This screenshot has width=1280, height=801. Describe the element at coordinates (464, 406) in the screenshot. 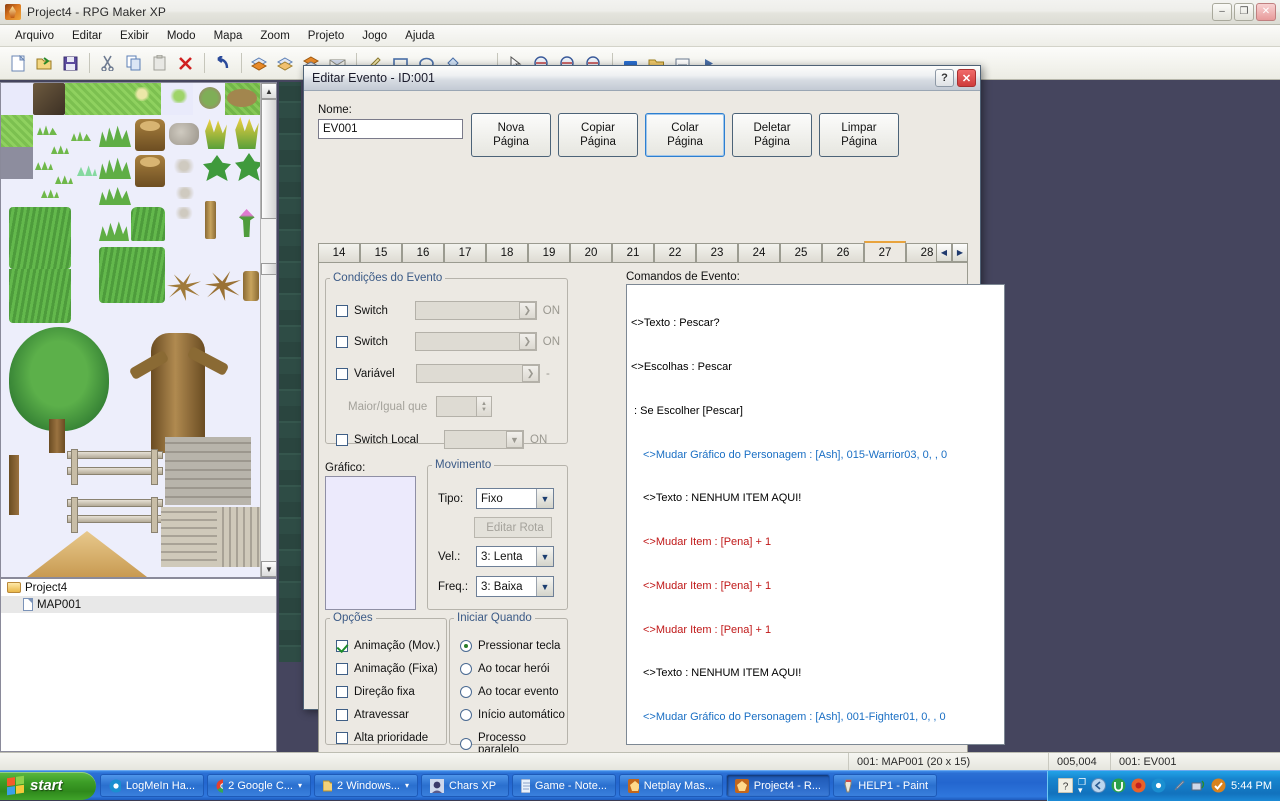

I see `greater-equal-spinner: ▲▼` at that location.